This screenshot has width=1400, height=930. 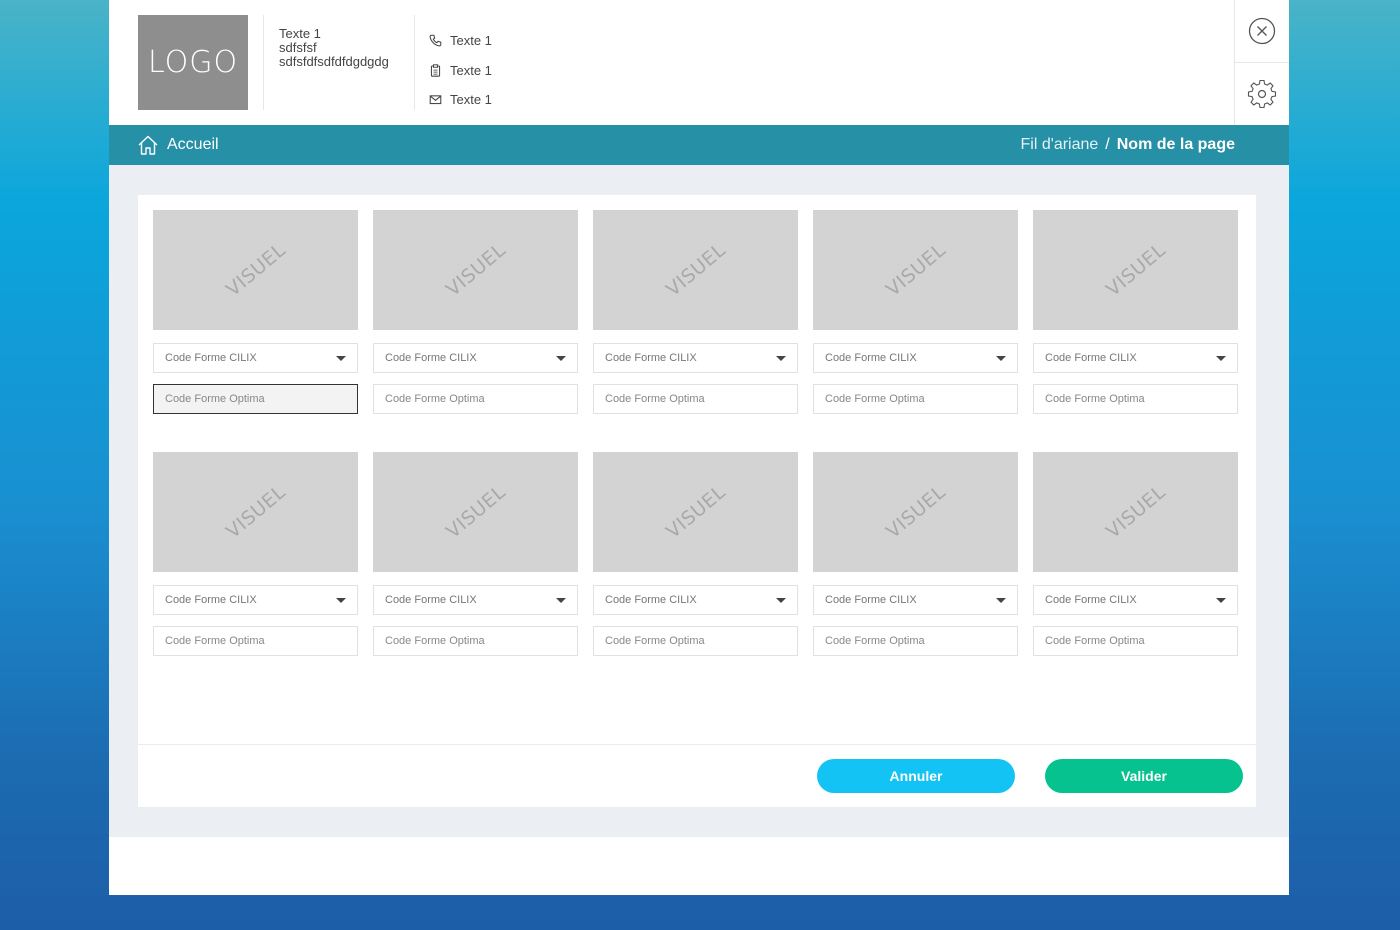 I want to click on info-line-3: sdfsfdfsdfdfdgdgdg, so click(x=334, y=61).